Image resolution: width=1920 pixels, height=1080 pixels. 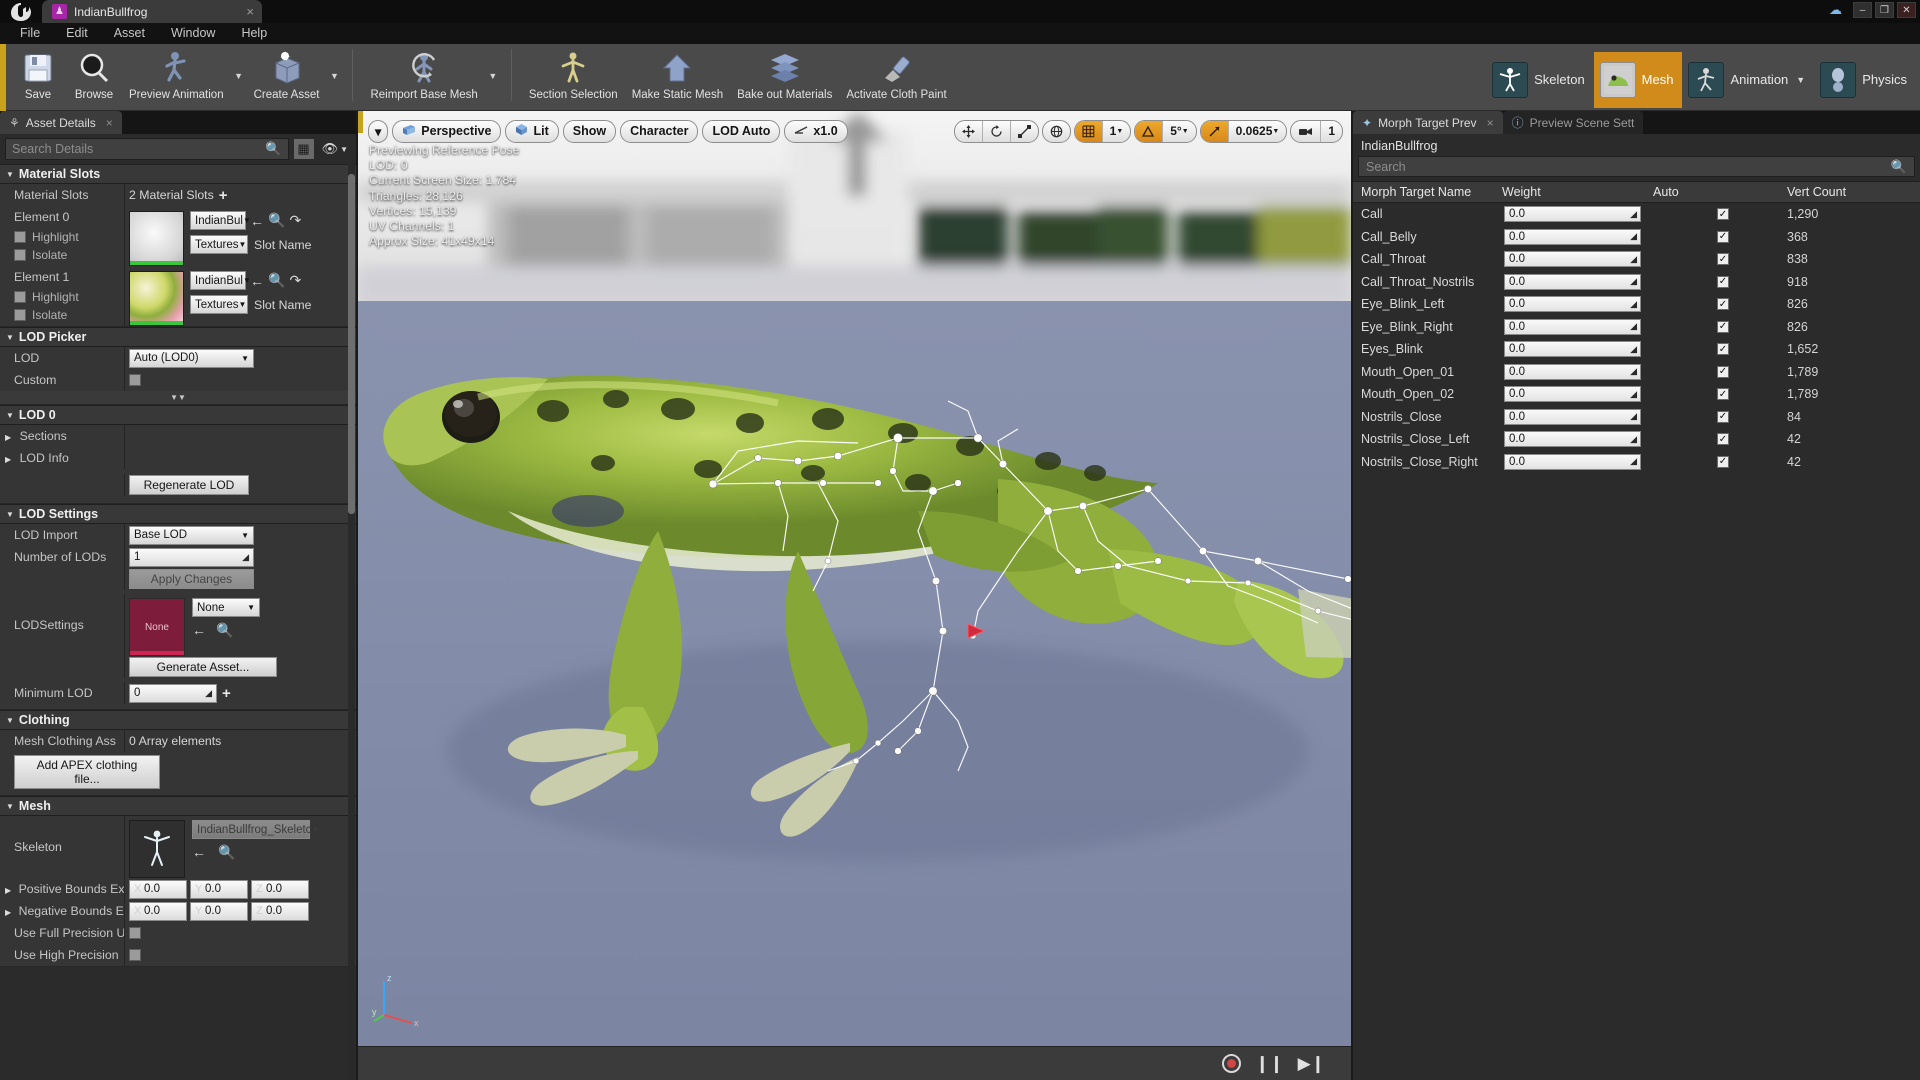 What do you see at coordinates (1865, 80) in the screenshot?
I see `mode-physics: Physics` at bounding box center [1865, 80].